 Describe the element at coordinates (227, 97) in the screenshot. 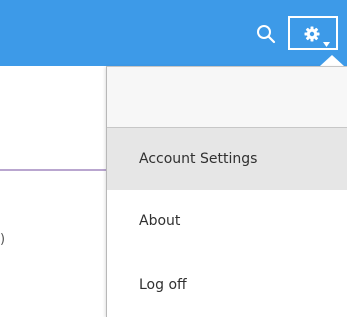

I see `menu-header` at that location.